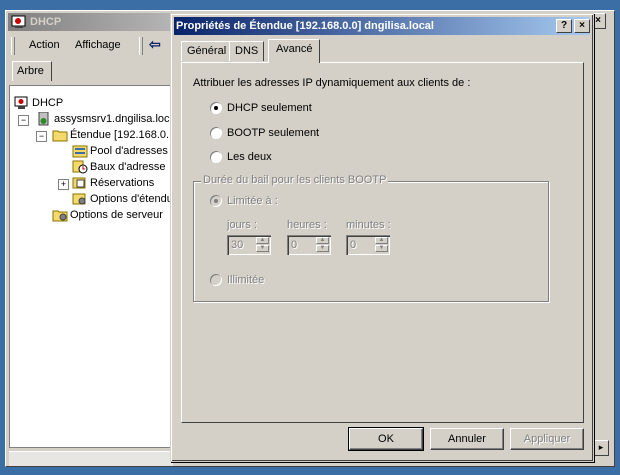 The image size is (620, 475). Describe the element at coordinates (131, 198) in the screenshot. I see `tree-label-scope-options: Options d'étendu` at that location.